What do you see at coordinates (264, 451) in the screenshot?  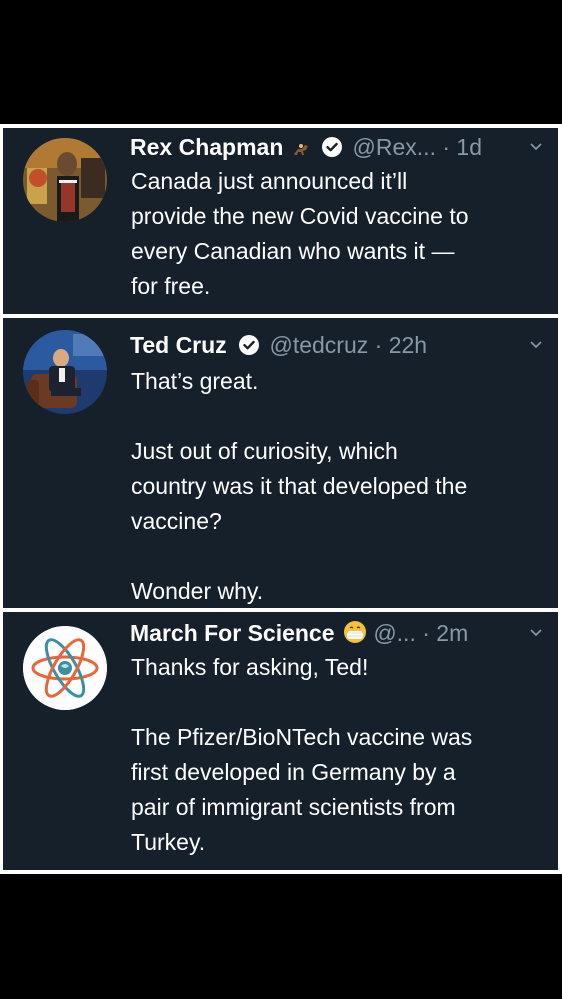 I see `tweet-line: Just out of curiosity, which` at bounding box center [264, 451].